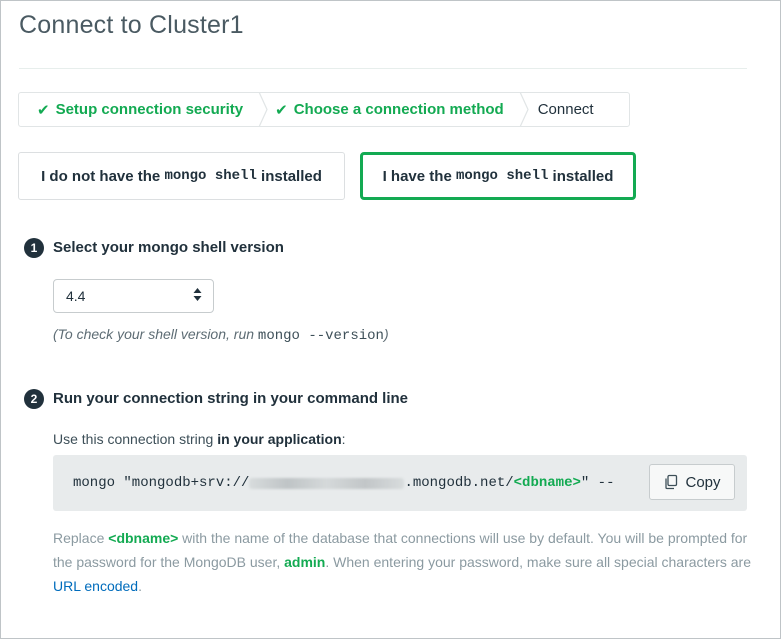 The width and height of the screenshot is (781, 639). I want to click on step-label: Choose a connection method, so click(398, 109).